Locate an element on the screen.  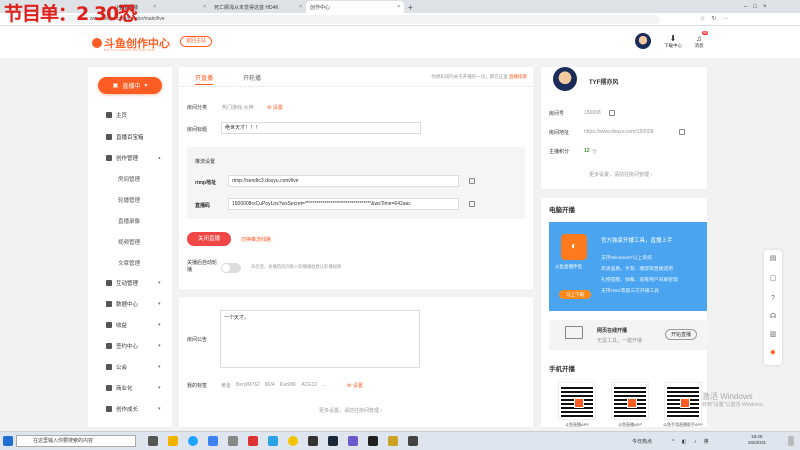
headset-icon: ☊ is located at coordinates (773, 317).